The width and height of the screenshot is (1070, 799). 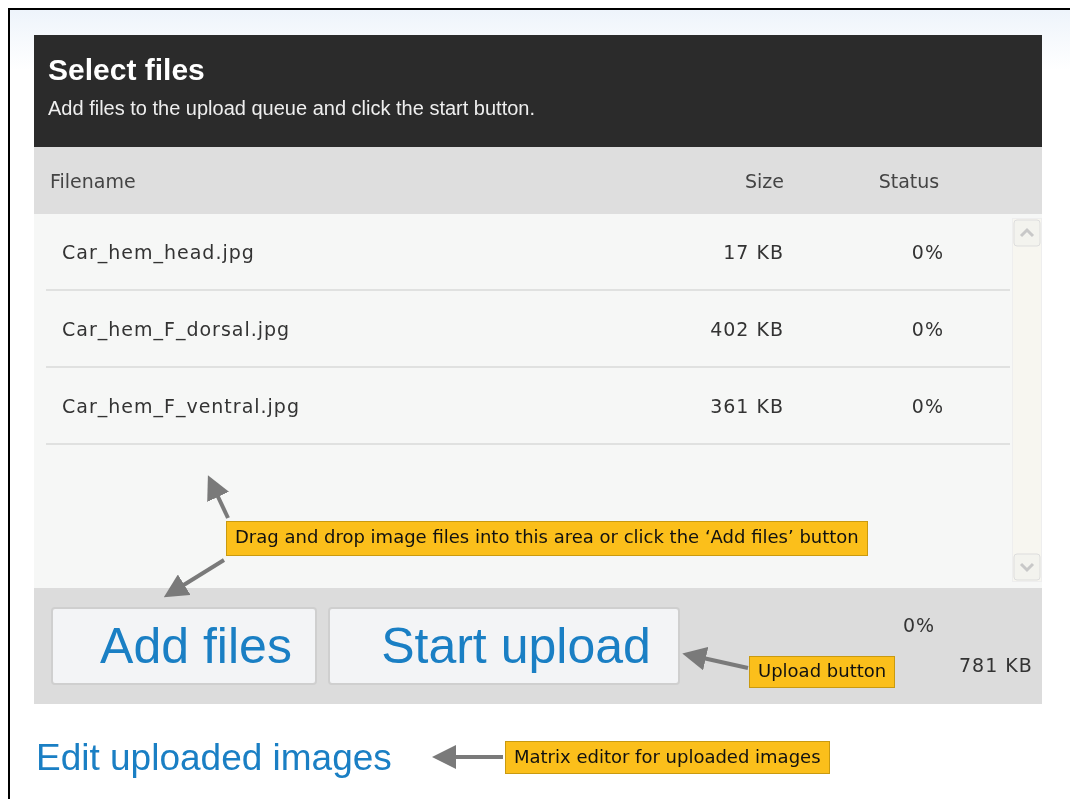 What do you see at coordinates (547, 538) in the screenshot?
I see `callout-note: Drag and drop image files into this area or click the ‘Add files’ button` at bounding box center [547, 538].